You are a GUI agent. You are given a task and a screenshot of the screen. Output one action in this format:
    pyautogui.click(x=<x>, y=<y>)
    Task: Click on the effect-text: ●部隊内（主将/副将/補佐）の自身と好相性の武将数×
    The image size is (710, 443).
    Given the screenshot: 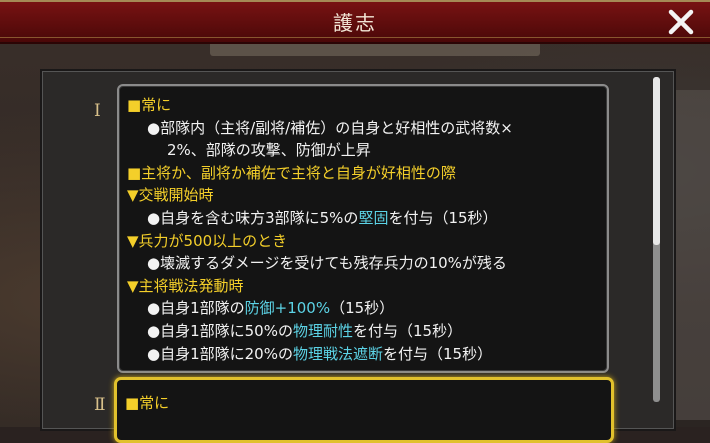 What is the action you would take?
    pyautogui.click(x=330, y=127)
    